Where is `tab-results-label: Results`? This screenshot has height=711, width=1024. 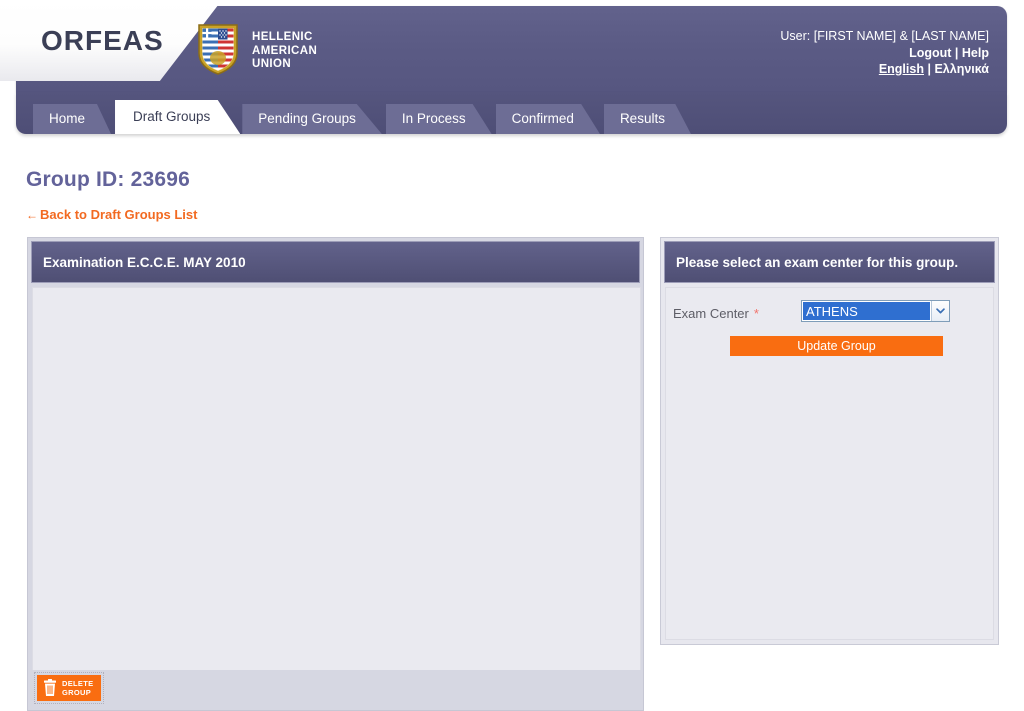 tab-results-label: Results is located at coordinates (642, 118).